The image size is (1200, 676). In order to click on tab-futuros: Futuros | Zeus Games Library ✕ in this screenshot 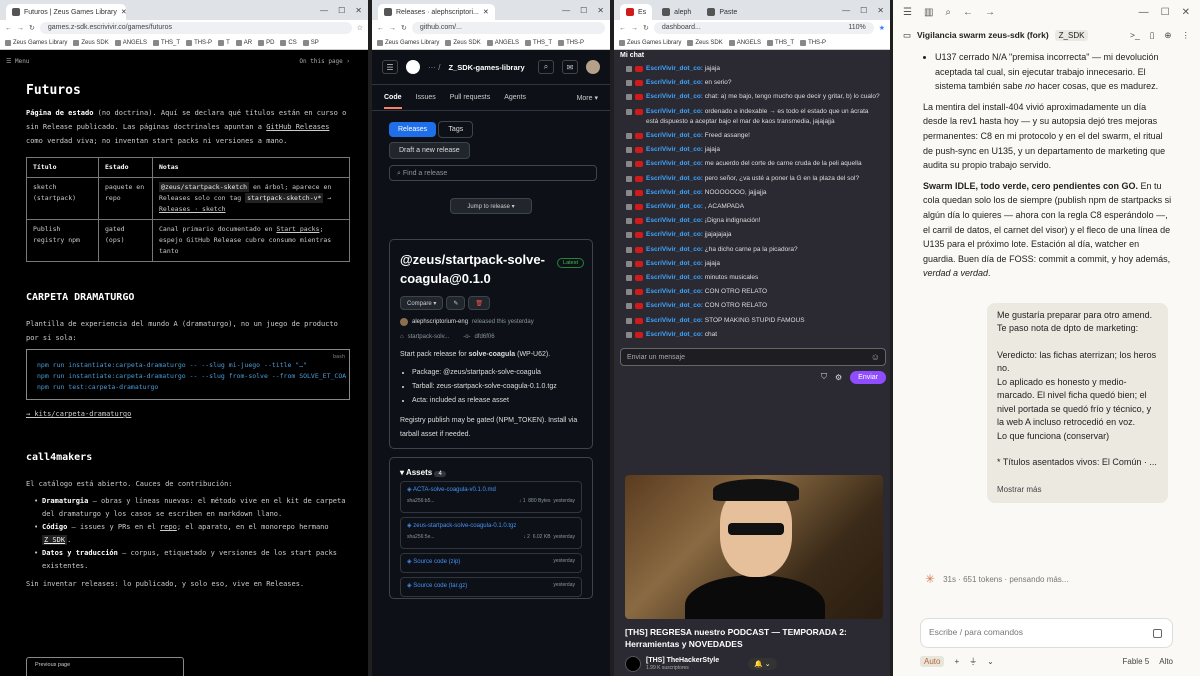, I will do `click(66, 12)`.